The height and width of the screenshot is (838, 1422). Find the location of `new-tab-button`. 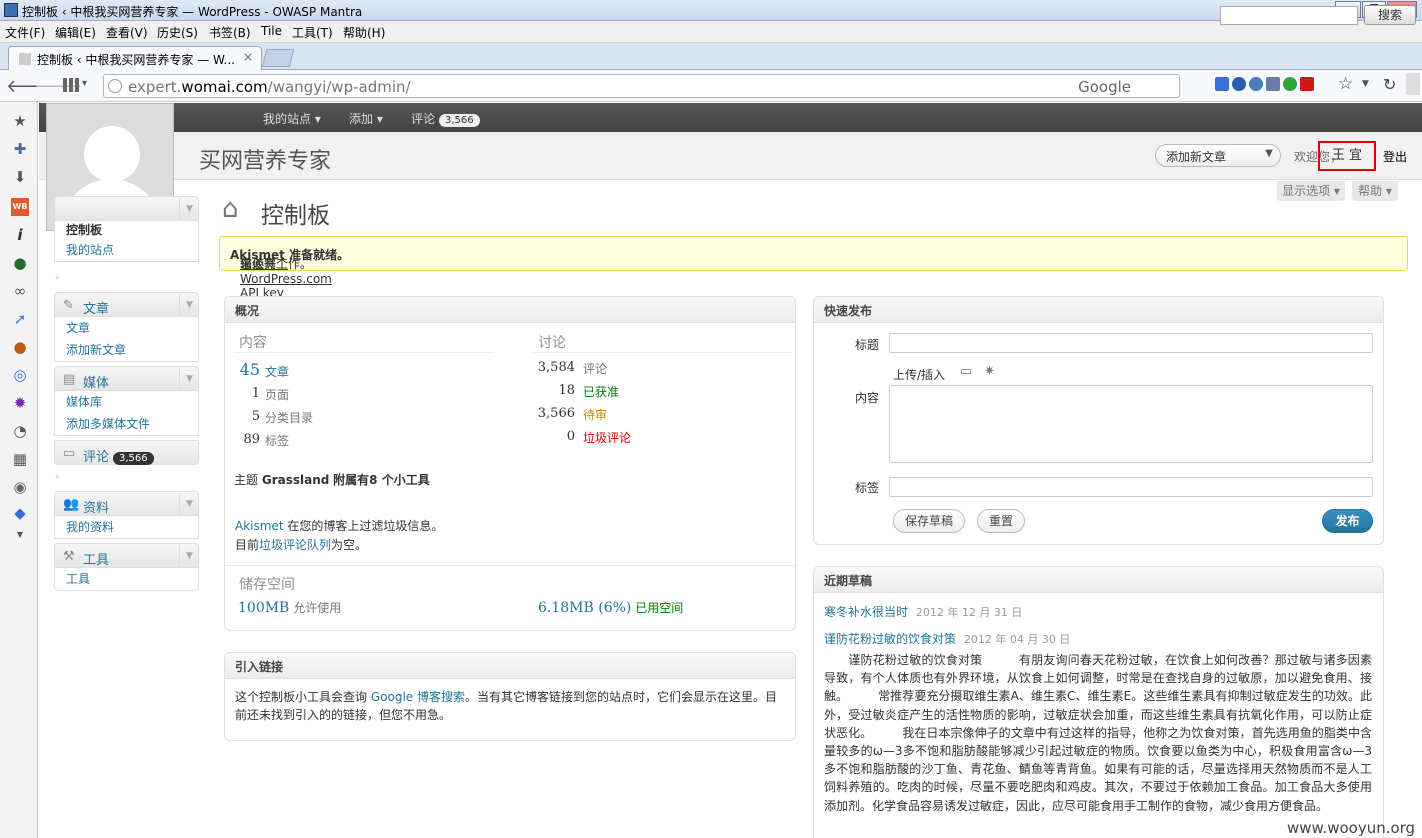

new-tab-button is located at coordinates (278, 58).